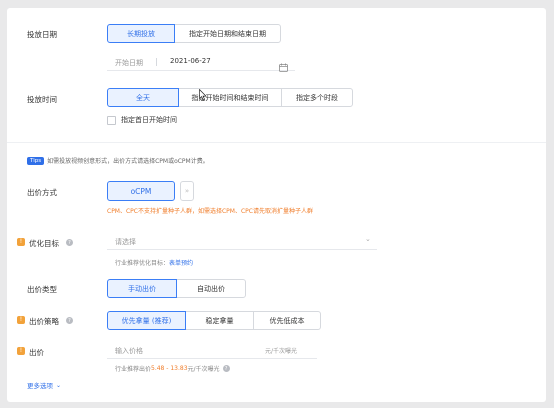 This screenshot has width=554, height=408. I want to click on price-placeholder: 输入价格, so click(129, 351).